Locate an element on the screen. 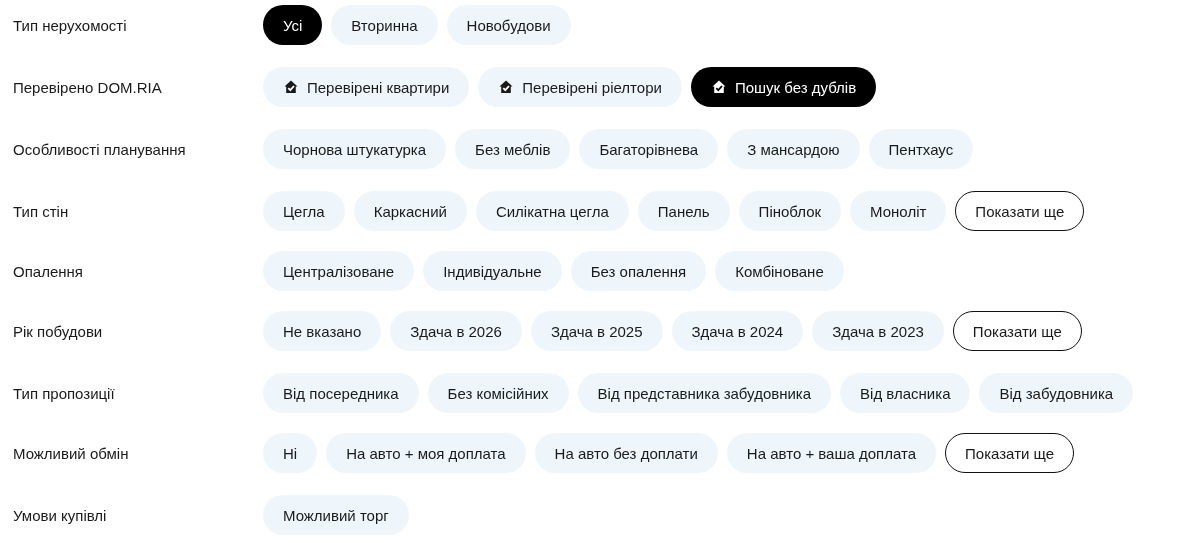 This screenshot has height=543, width=1198. filter-chip: Від посередника is located at coordinates (341, 393).